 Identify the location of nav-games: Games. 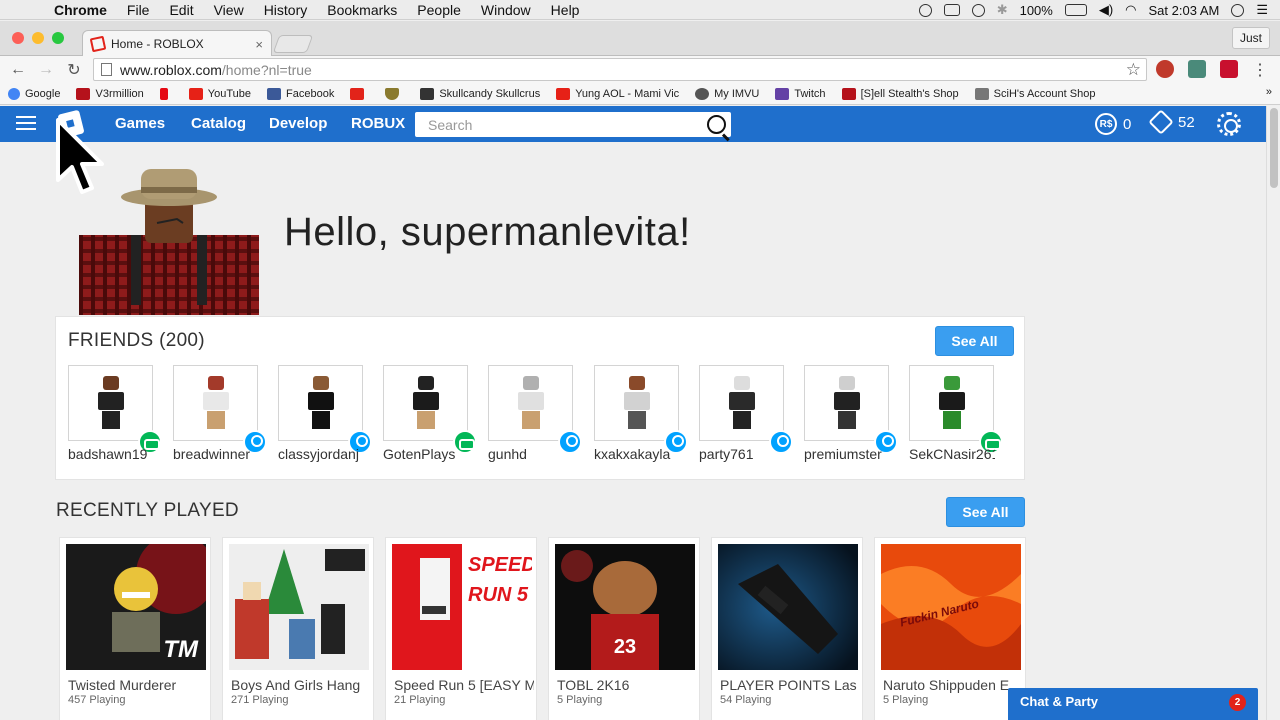
(140, 123).